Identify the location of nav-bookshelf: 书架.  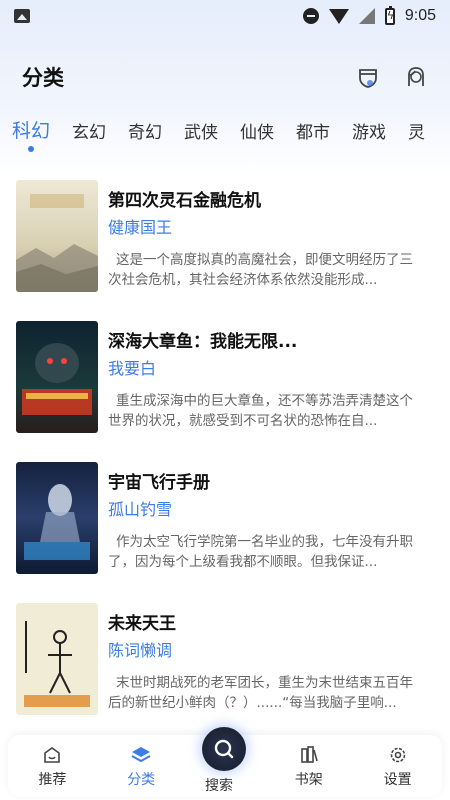
(309, 766).